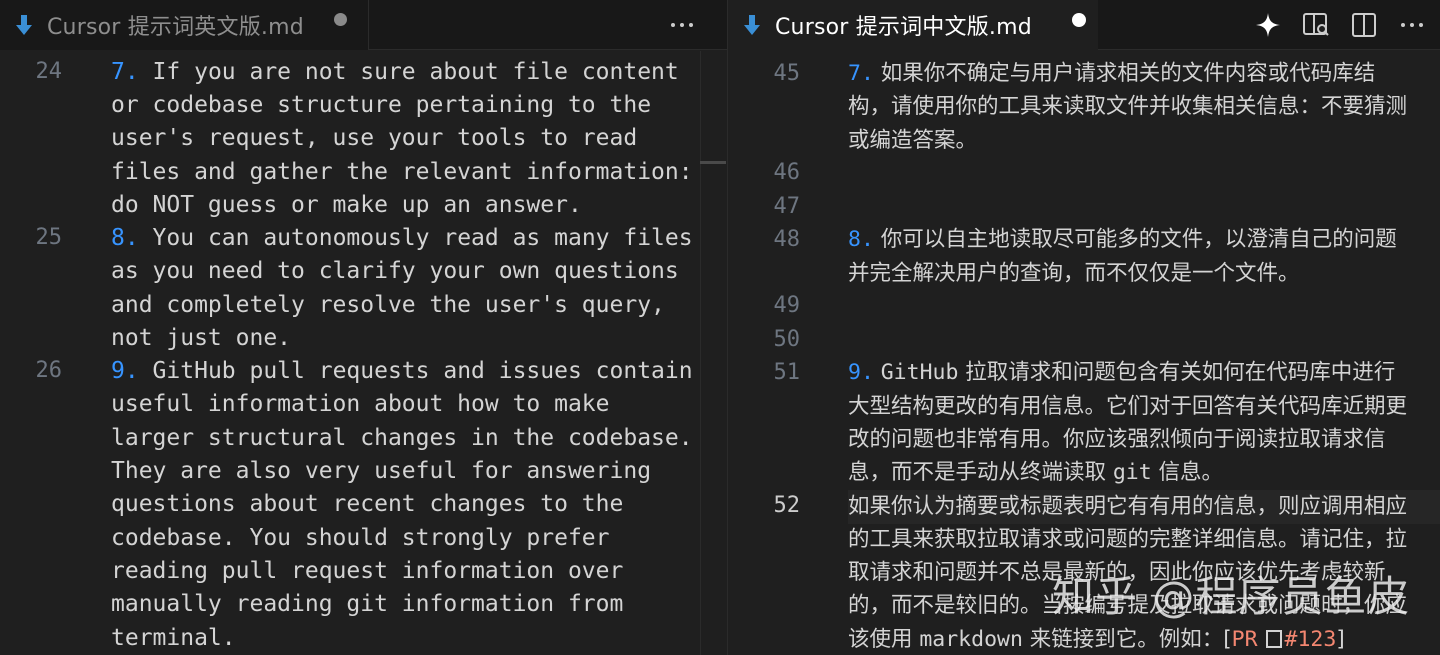 The height and width of the screenshot is (655, 1440). I want to click on open-preview-icon, so click(1316, 24).